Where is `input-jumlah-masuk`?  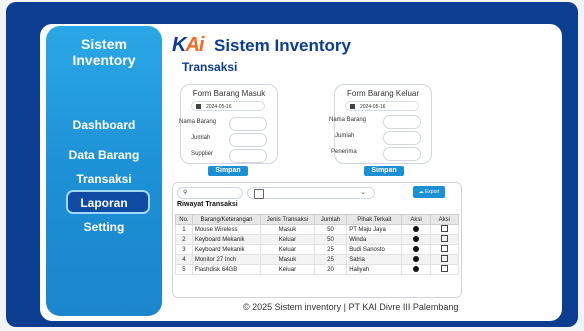 input-jumlah-masuk is located at coordinates (248, 140).